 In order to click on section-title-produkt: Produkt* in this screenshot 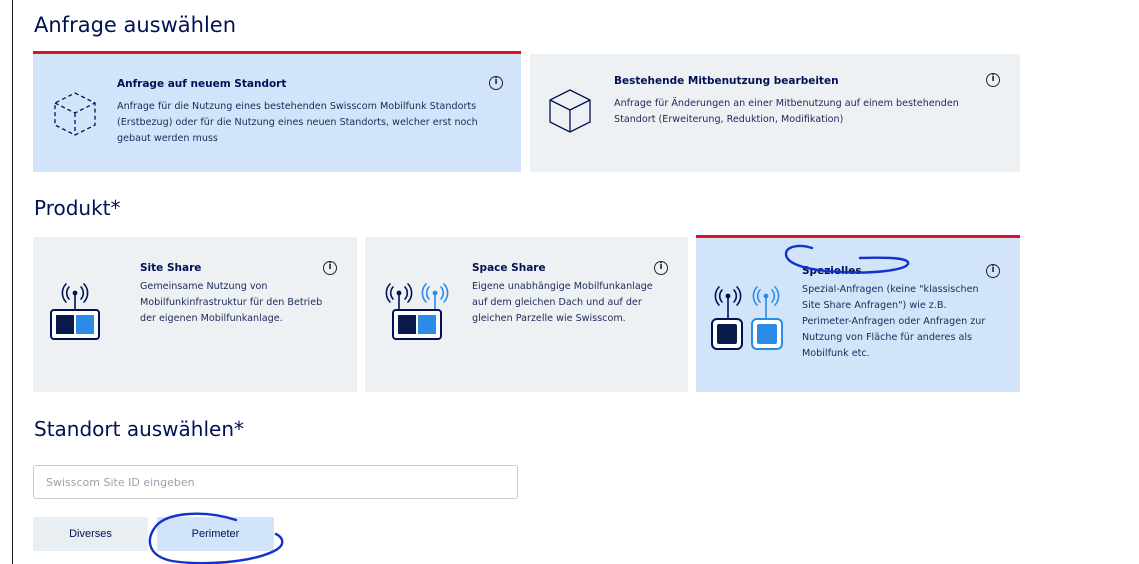, I will do `click(77, 208)`.